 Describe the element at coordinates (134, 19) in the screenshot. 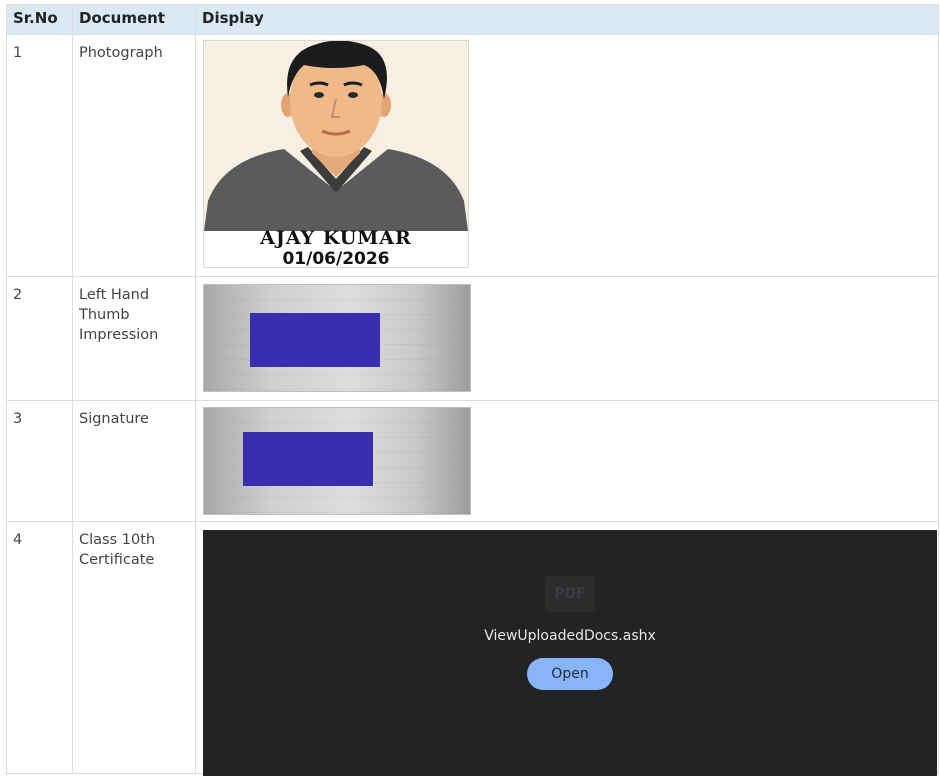

I see `header-document: Document` at that location.